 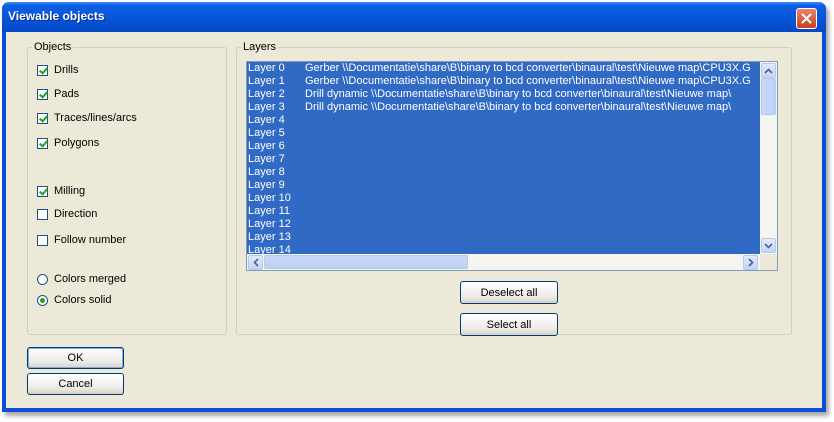 I want to click on layer-row: Layer 10, so click(x=503, y=198).